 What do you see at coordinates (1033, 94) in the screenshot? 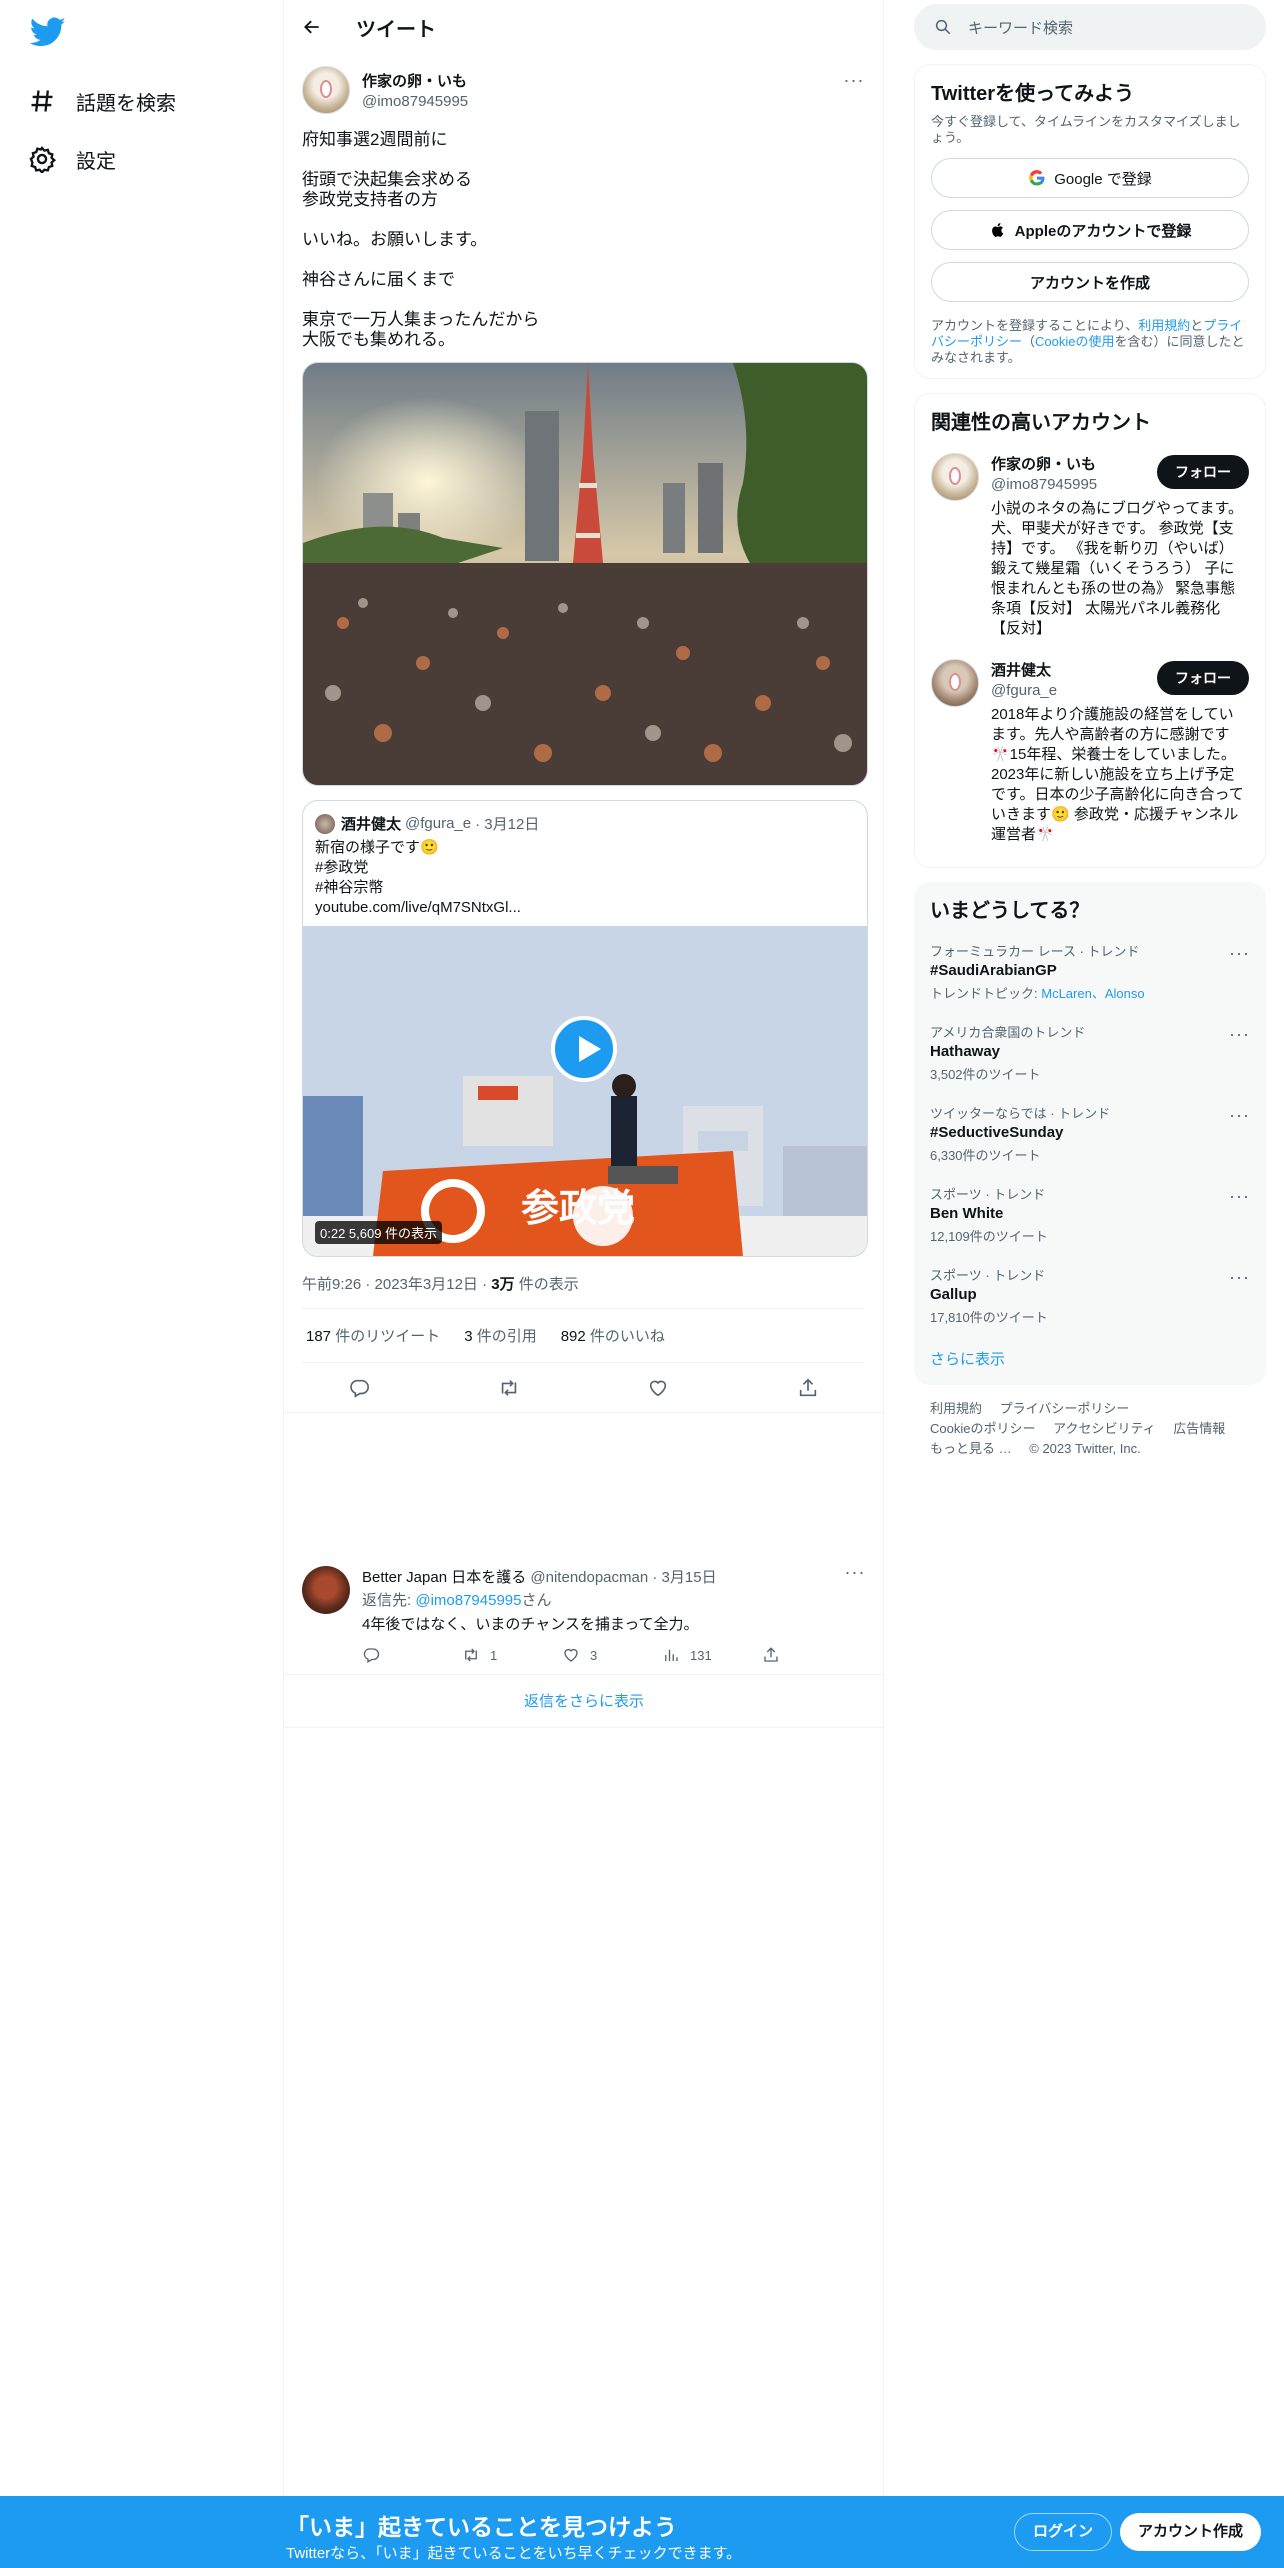
I see `signup-title: Twitterを使ってみよう` at bounding box center [1033, 94].